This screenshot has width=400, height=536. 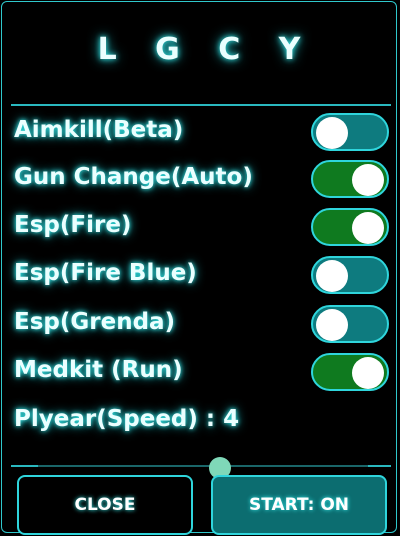 I want to click on gun-change-toggle, so click(x=350, y=179).